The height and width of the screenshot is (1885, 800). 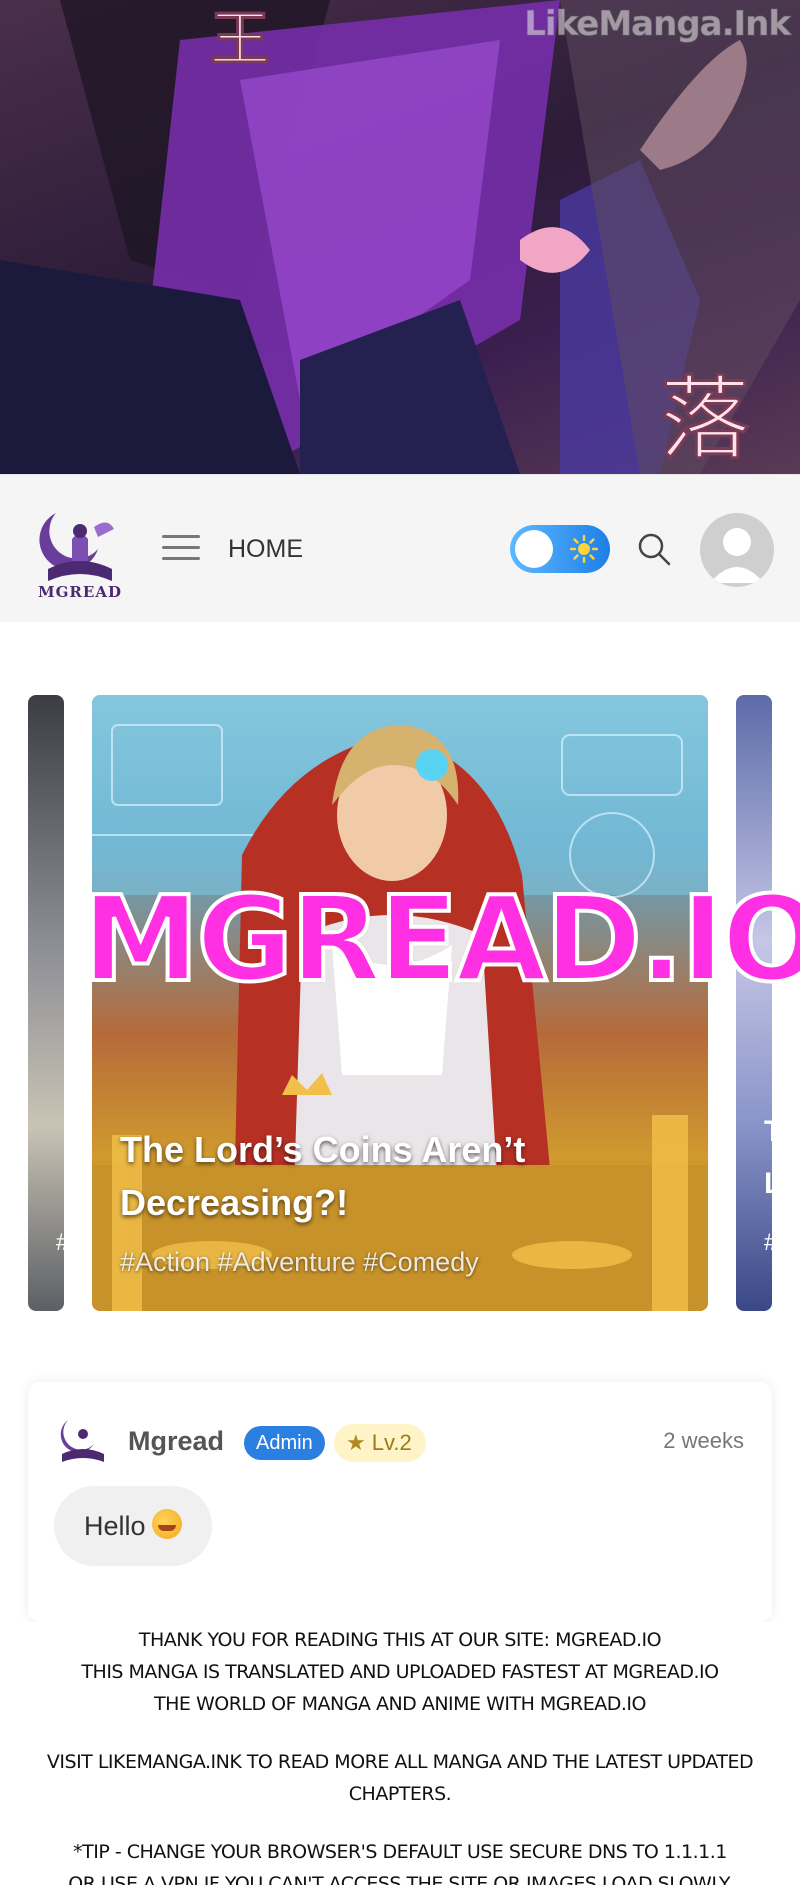 I want to click on level-badge: ★ Lv.2, so click(x=380, y=1443).